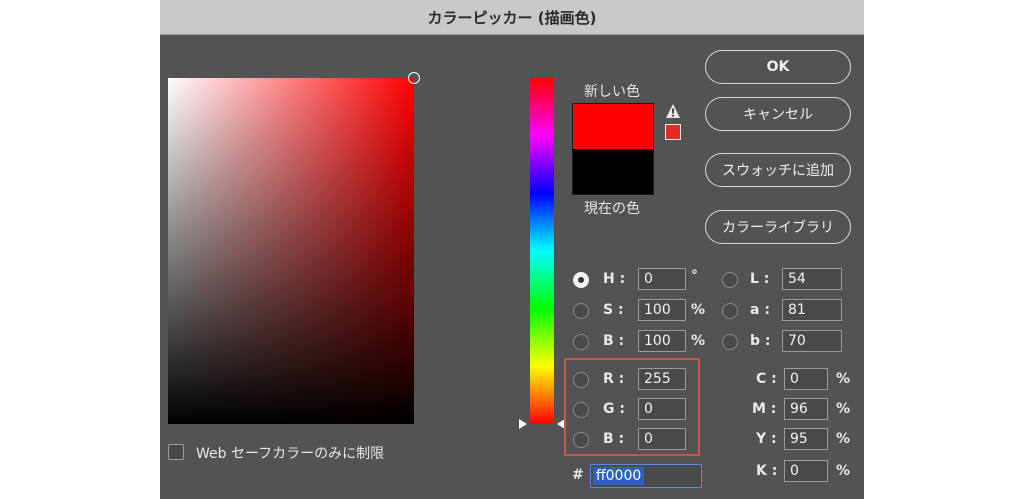  What do you see at coordinates (806, 439) in the screenshot?
I see `input-y: 95` at bounding box center [806, 439].